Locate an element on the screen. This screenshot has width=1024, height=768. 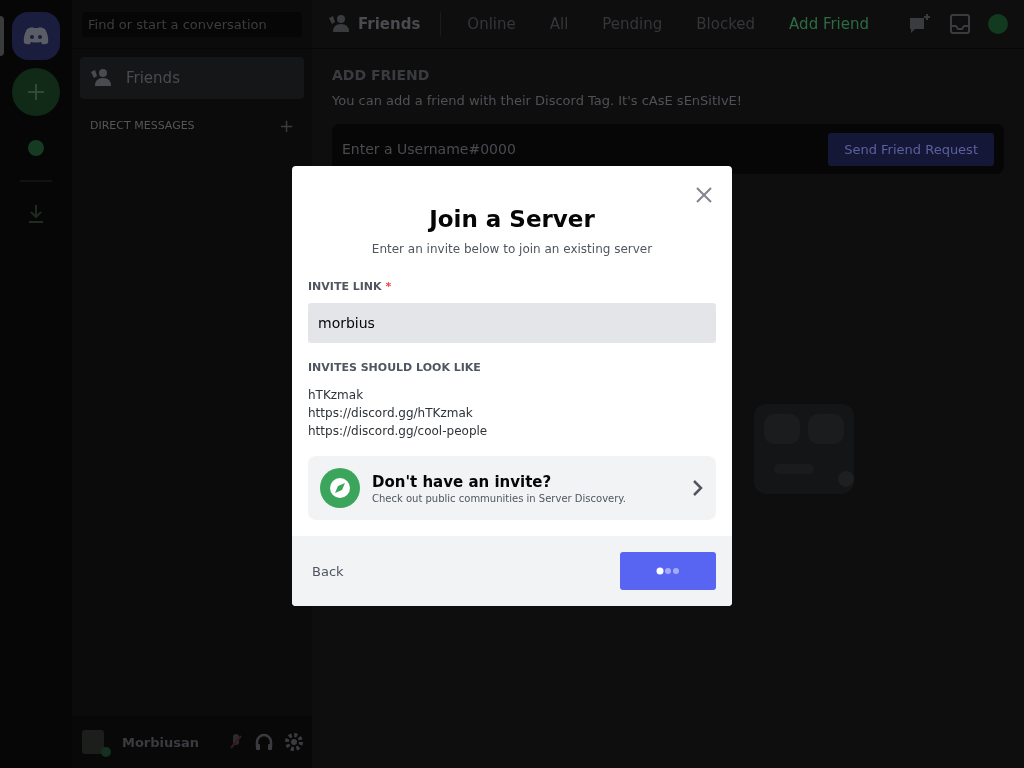
plus-icon is located at coordinates (36, 92).